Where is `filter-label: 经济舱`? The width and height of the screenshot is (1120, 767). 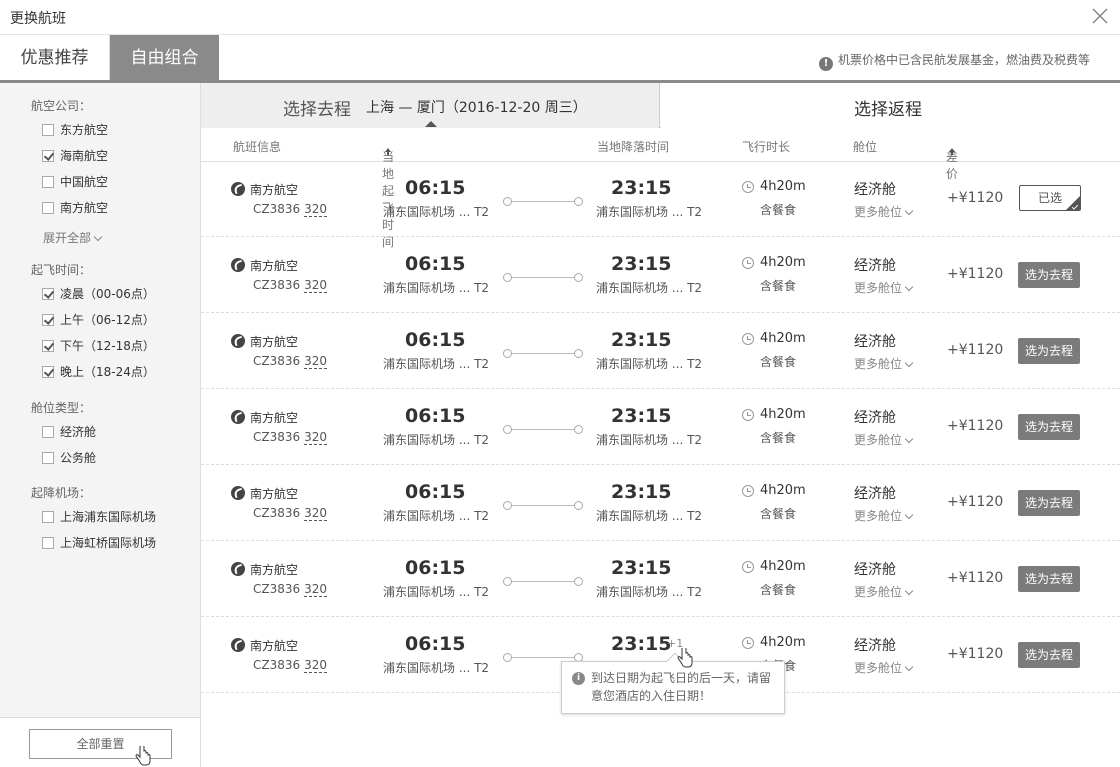
filter-label: 经济舱 is located at coordinates (78, 432).